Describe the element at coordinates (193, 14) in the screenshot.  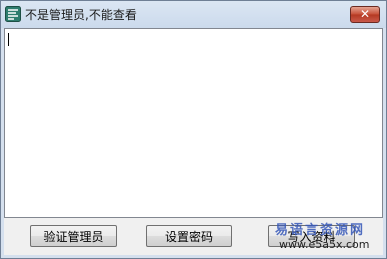
I see `title-bar: 不是管理员,不能查看 ✕` at that location.